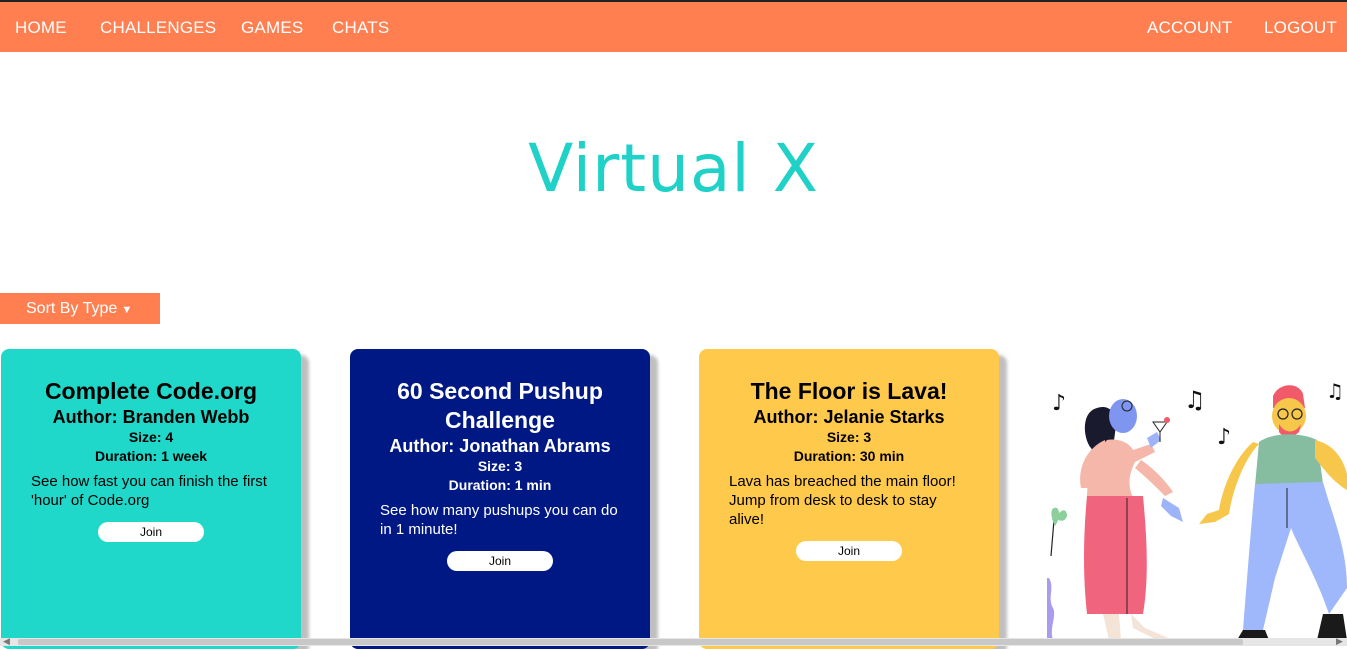 The height and width of the screenshot is (649, 1347). What do you see at coordinates (151, 391) in the screenshot?
I see `card-title: Complete Code.org` at bounding box center [151, 391].